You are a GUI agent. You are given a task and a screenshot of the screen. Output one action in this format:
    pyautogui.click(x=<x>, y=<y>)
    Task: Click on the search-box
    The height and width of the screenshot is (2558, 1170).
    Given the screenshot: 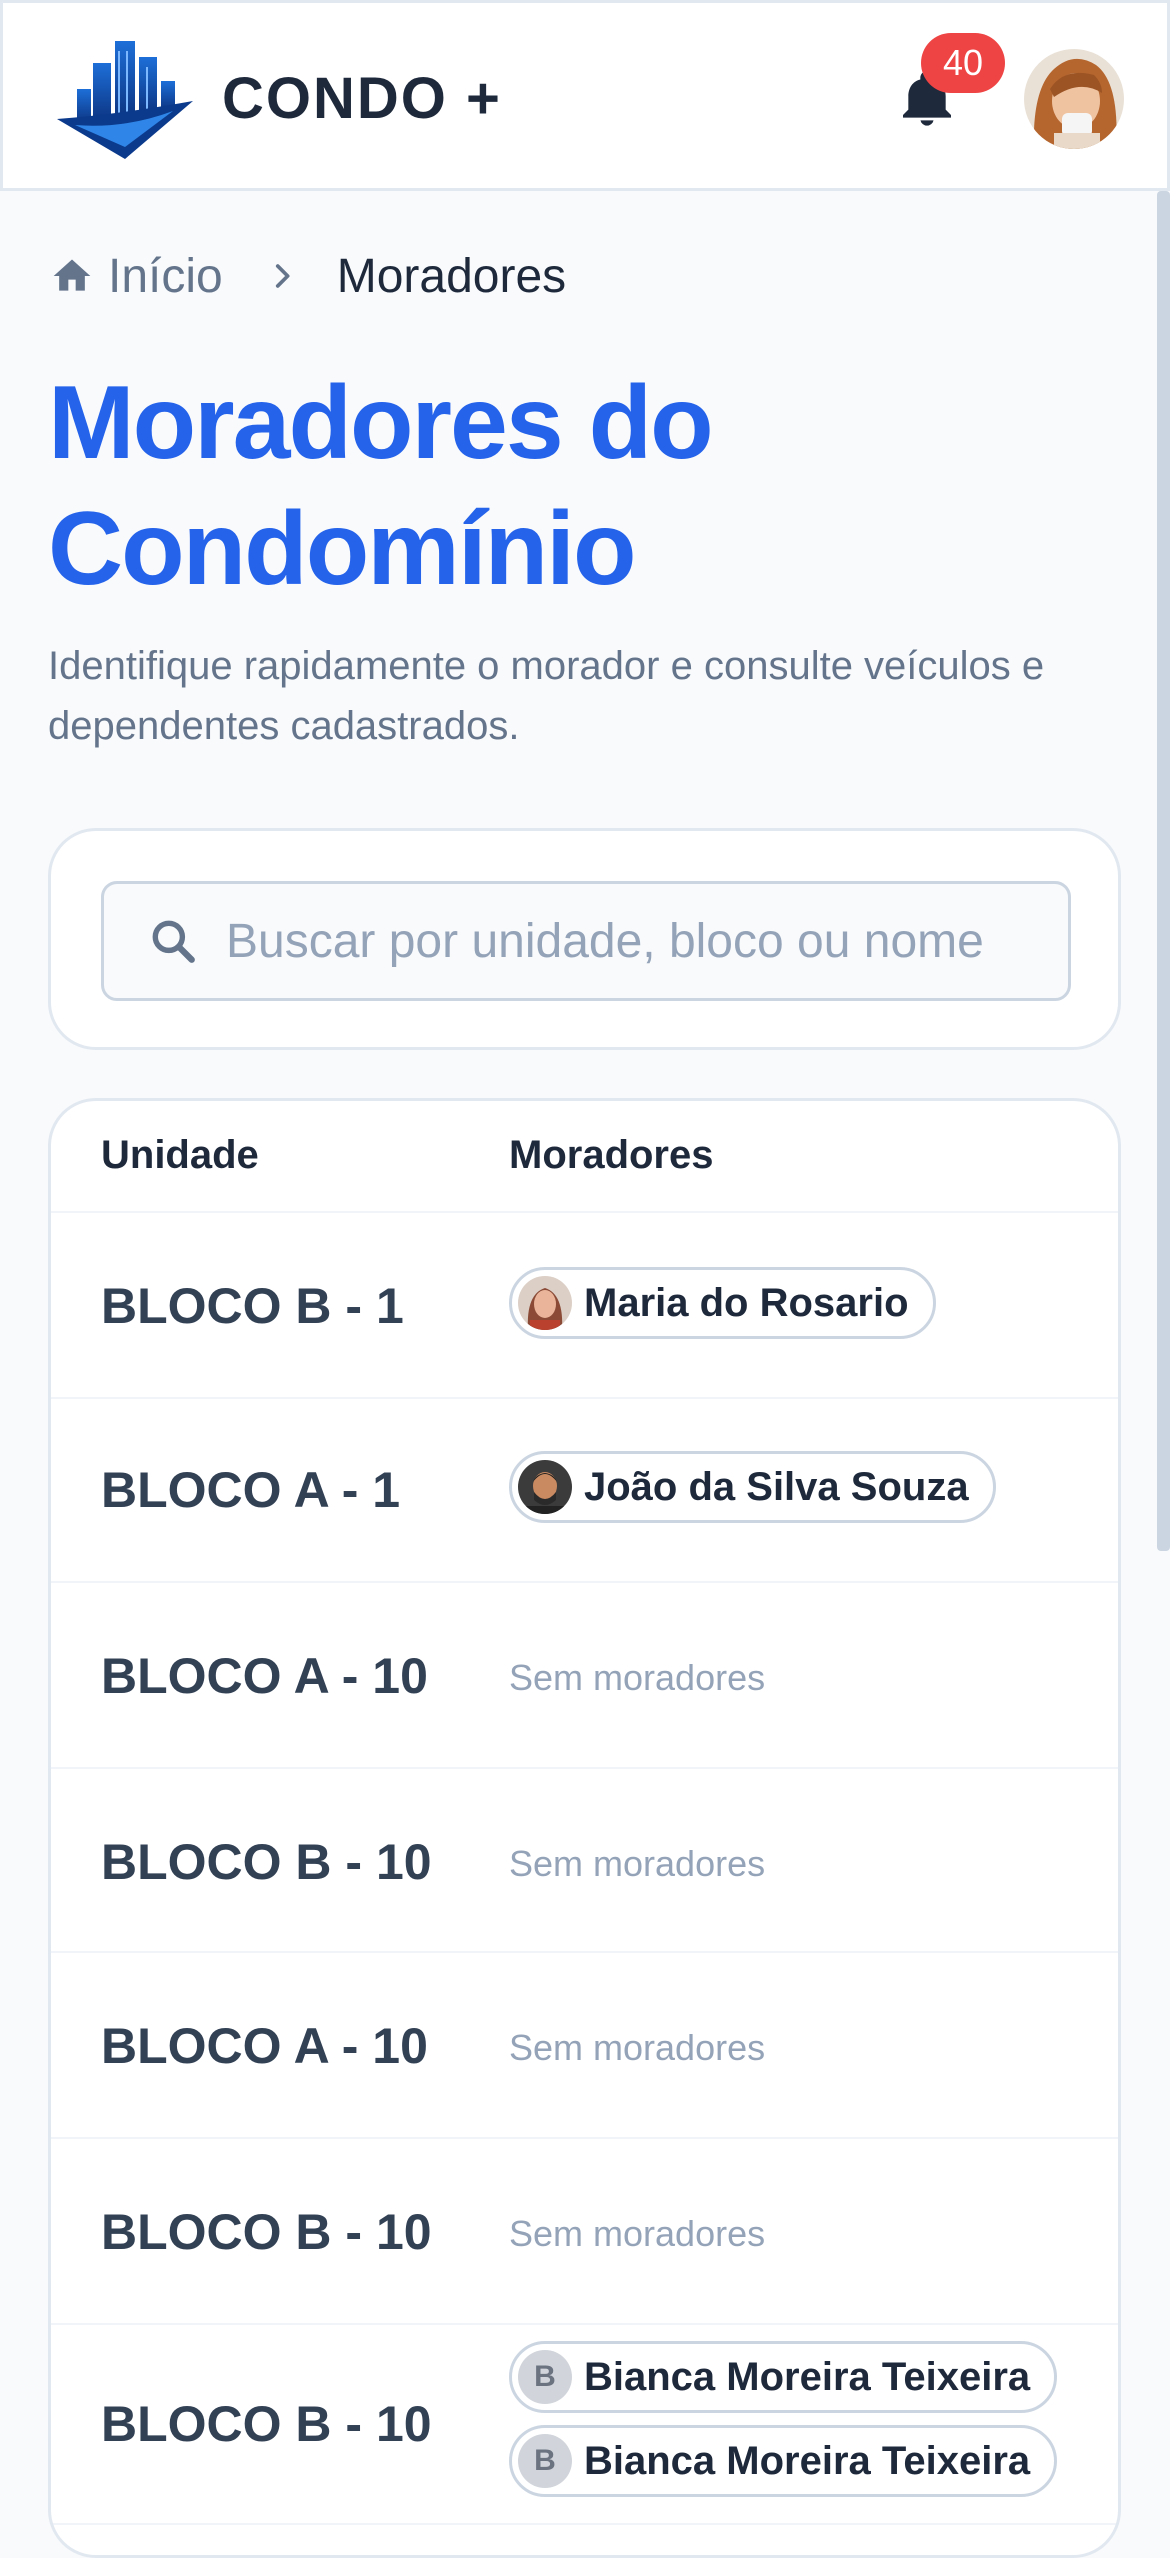 What is the action you would take?
    pyautogui.click(x=586, y=941)
    